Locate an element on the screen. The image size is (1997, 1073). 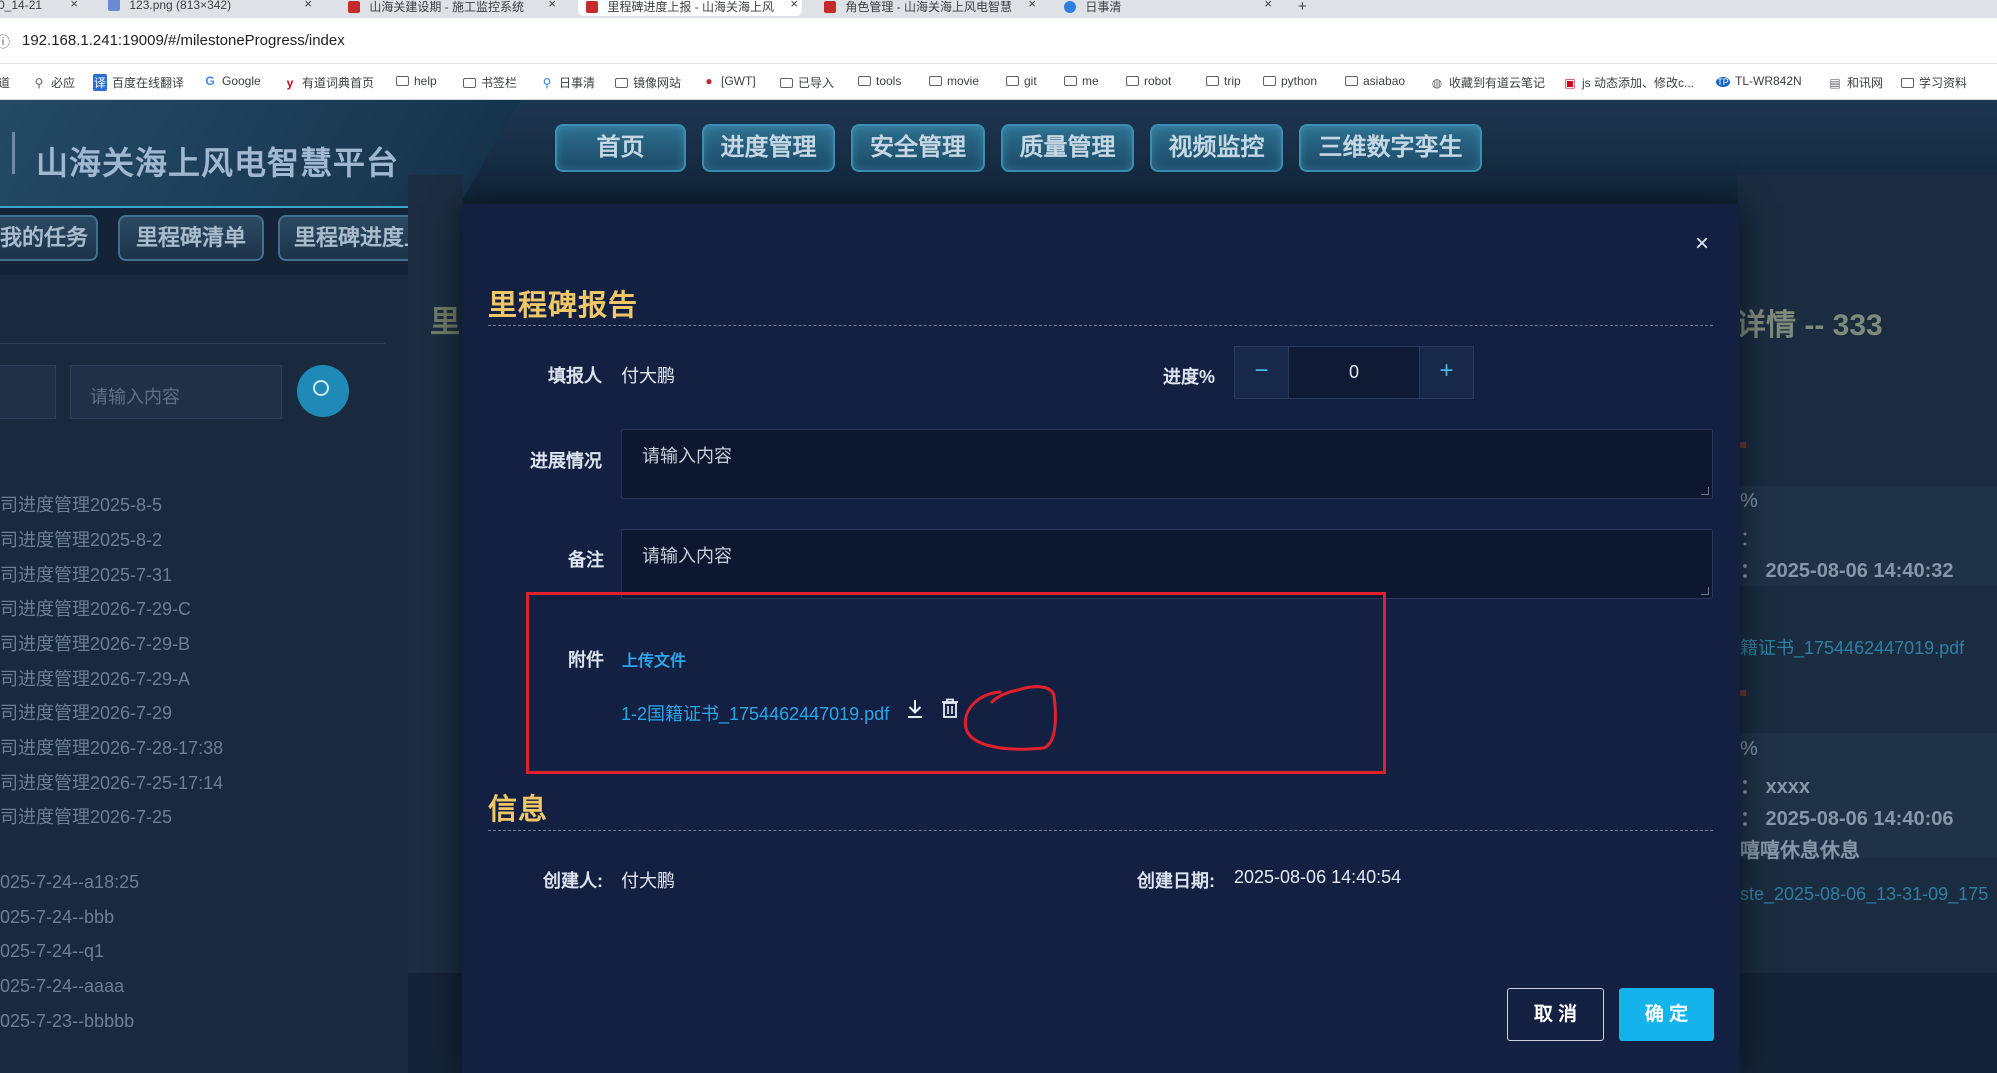
progress-stepper: − 0 + is located at coordinates (1354, 372).